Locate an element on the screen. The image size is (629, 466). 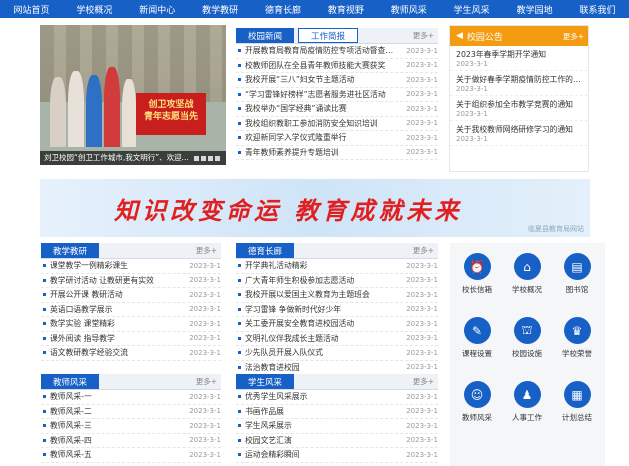
chart-icon: ▦ is located at coordinates (577, 394).